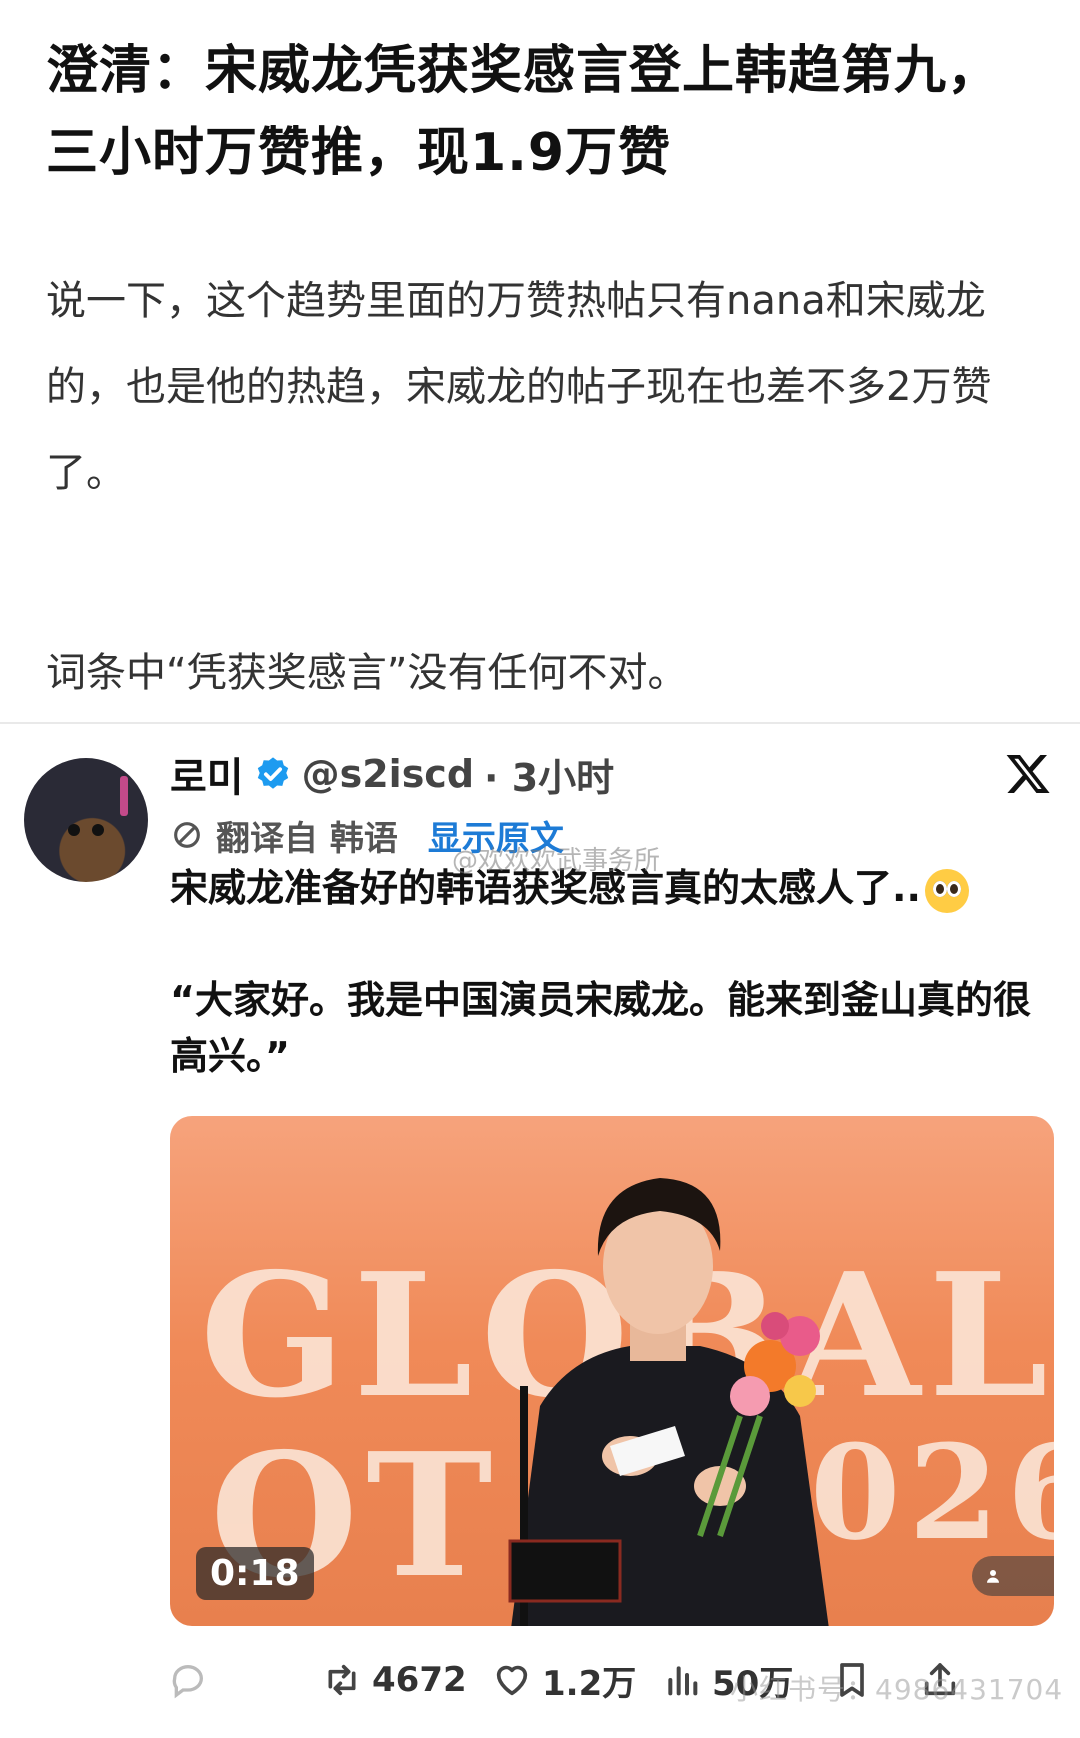 The width and height of the screenshot is (1080, 1738). Describe the element at coordinates (897, 1689) in the screenshot. I see `xiaohongshu-watermark: 小红书号：4986431704` at that location.